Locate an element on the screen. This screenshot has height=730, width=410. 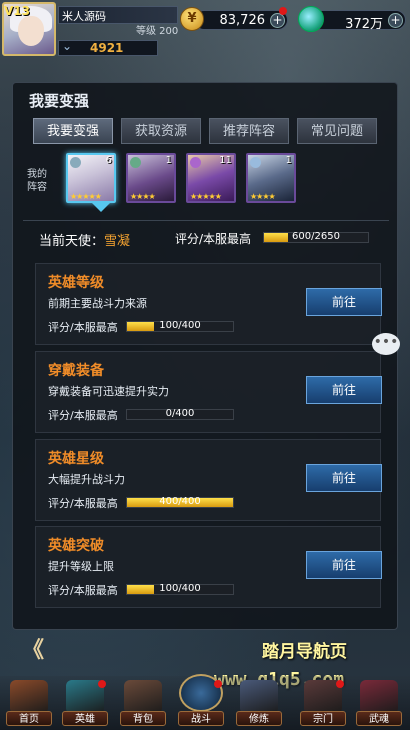
nav-battle: 战斗 is located at coordinates (201, 700).